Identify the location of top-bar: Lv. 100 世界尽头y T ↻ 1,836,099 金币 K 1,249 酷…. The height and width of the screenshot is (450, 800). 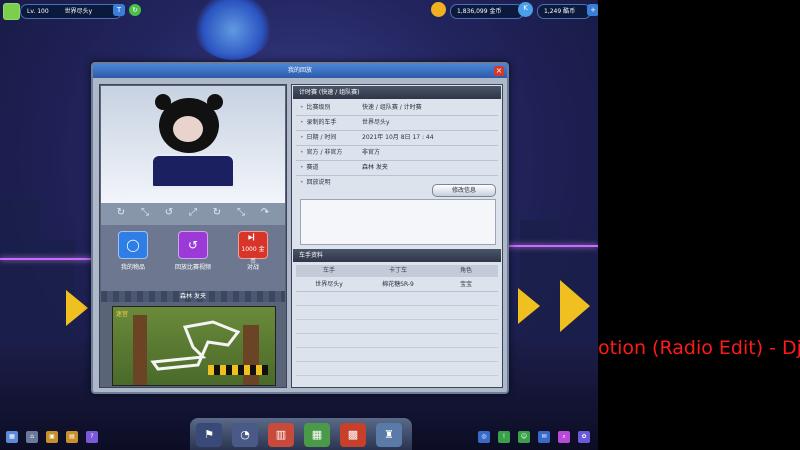
(300, 11).